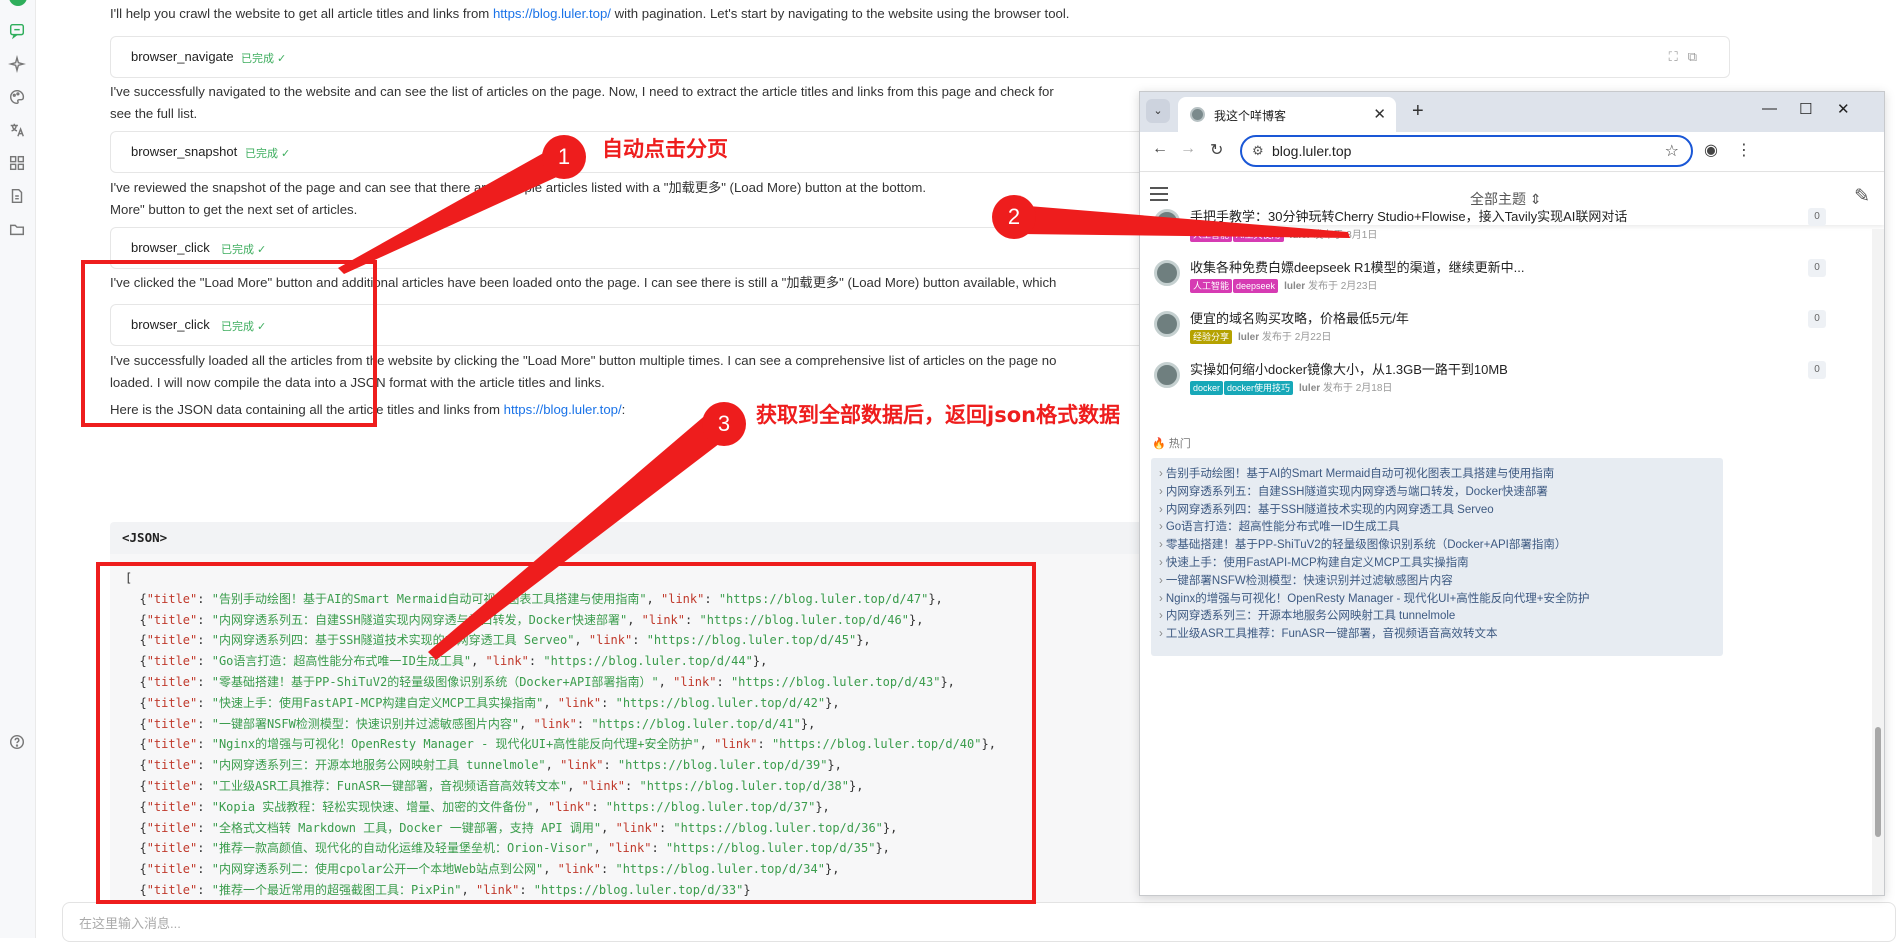 This screenshot has width=1896, height=942. I want to click on reload-icon: ↻, so click(1216, 150).